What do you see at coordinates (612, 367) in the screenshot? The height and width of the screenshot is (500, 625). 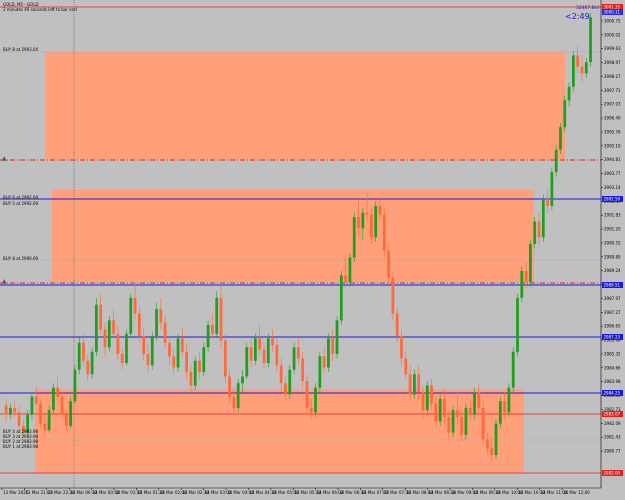 I see `price-tick-label: 2984.66` at bounding box center [612, 367].